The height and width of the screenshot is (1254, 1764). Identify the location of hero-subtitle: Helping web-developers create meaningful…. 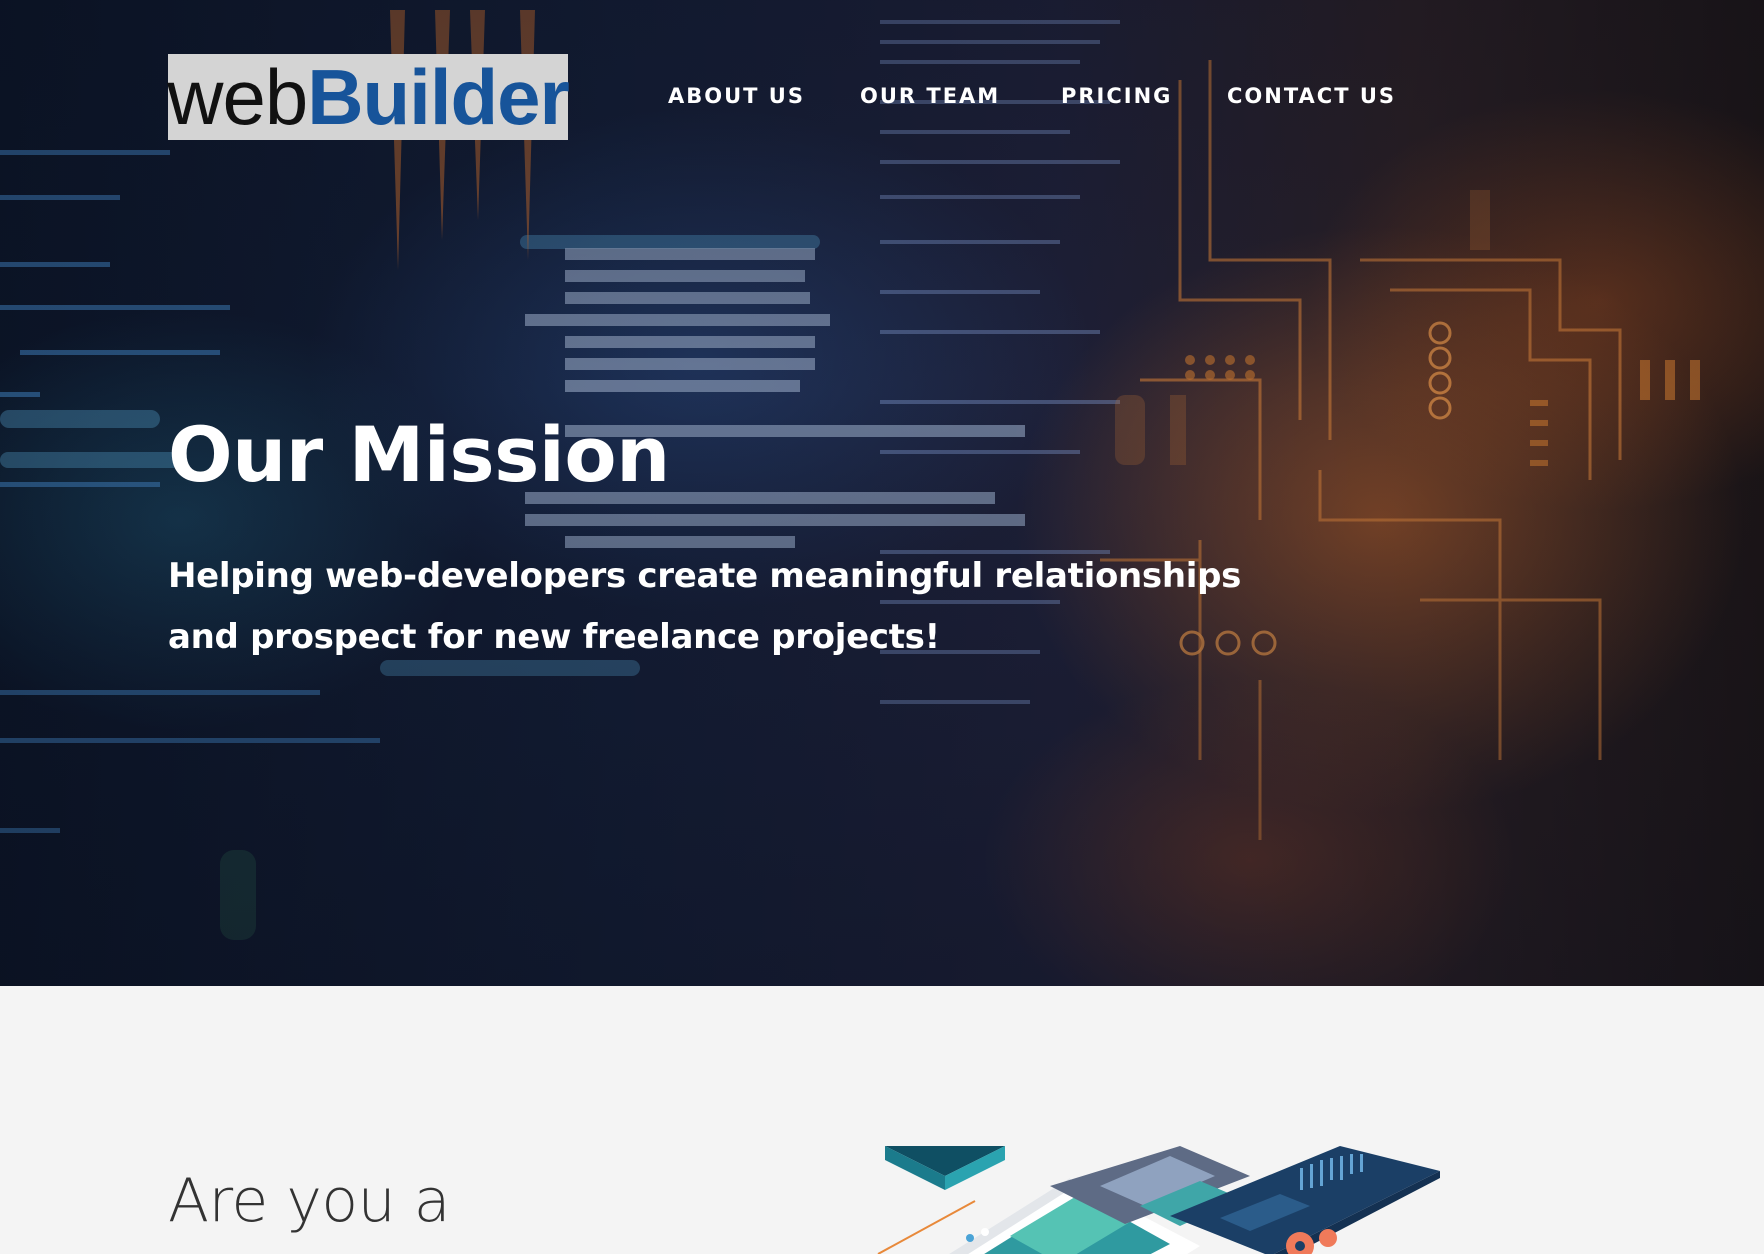
(708, 607).